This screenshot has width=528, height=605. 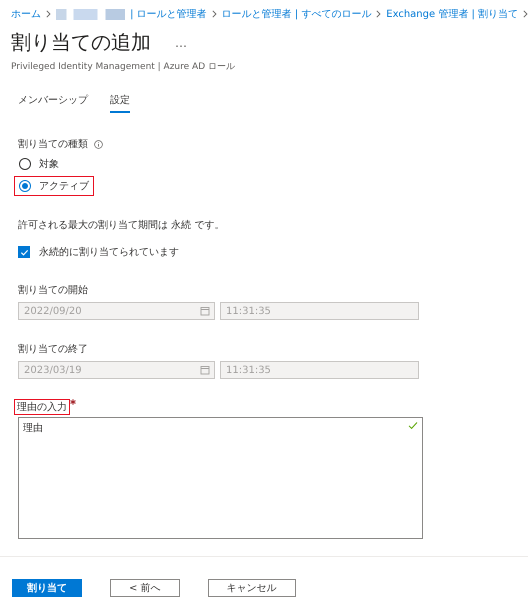 I want to click on field-label: 割り当ての開始, so click(x=53, y=290).